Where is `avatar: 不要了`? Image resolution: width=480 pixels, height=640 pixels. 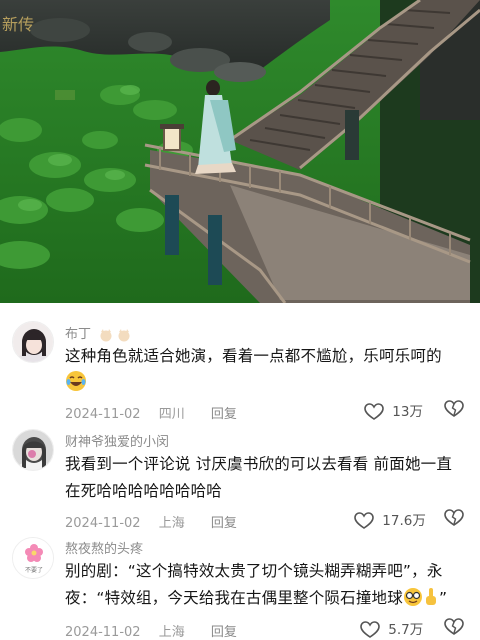 avatar: 不要了 is located at coordinates (33, 558).